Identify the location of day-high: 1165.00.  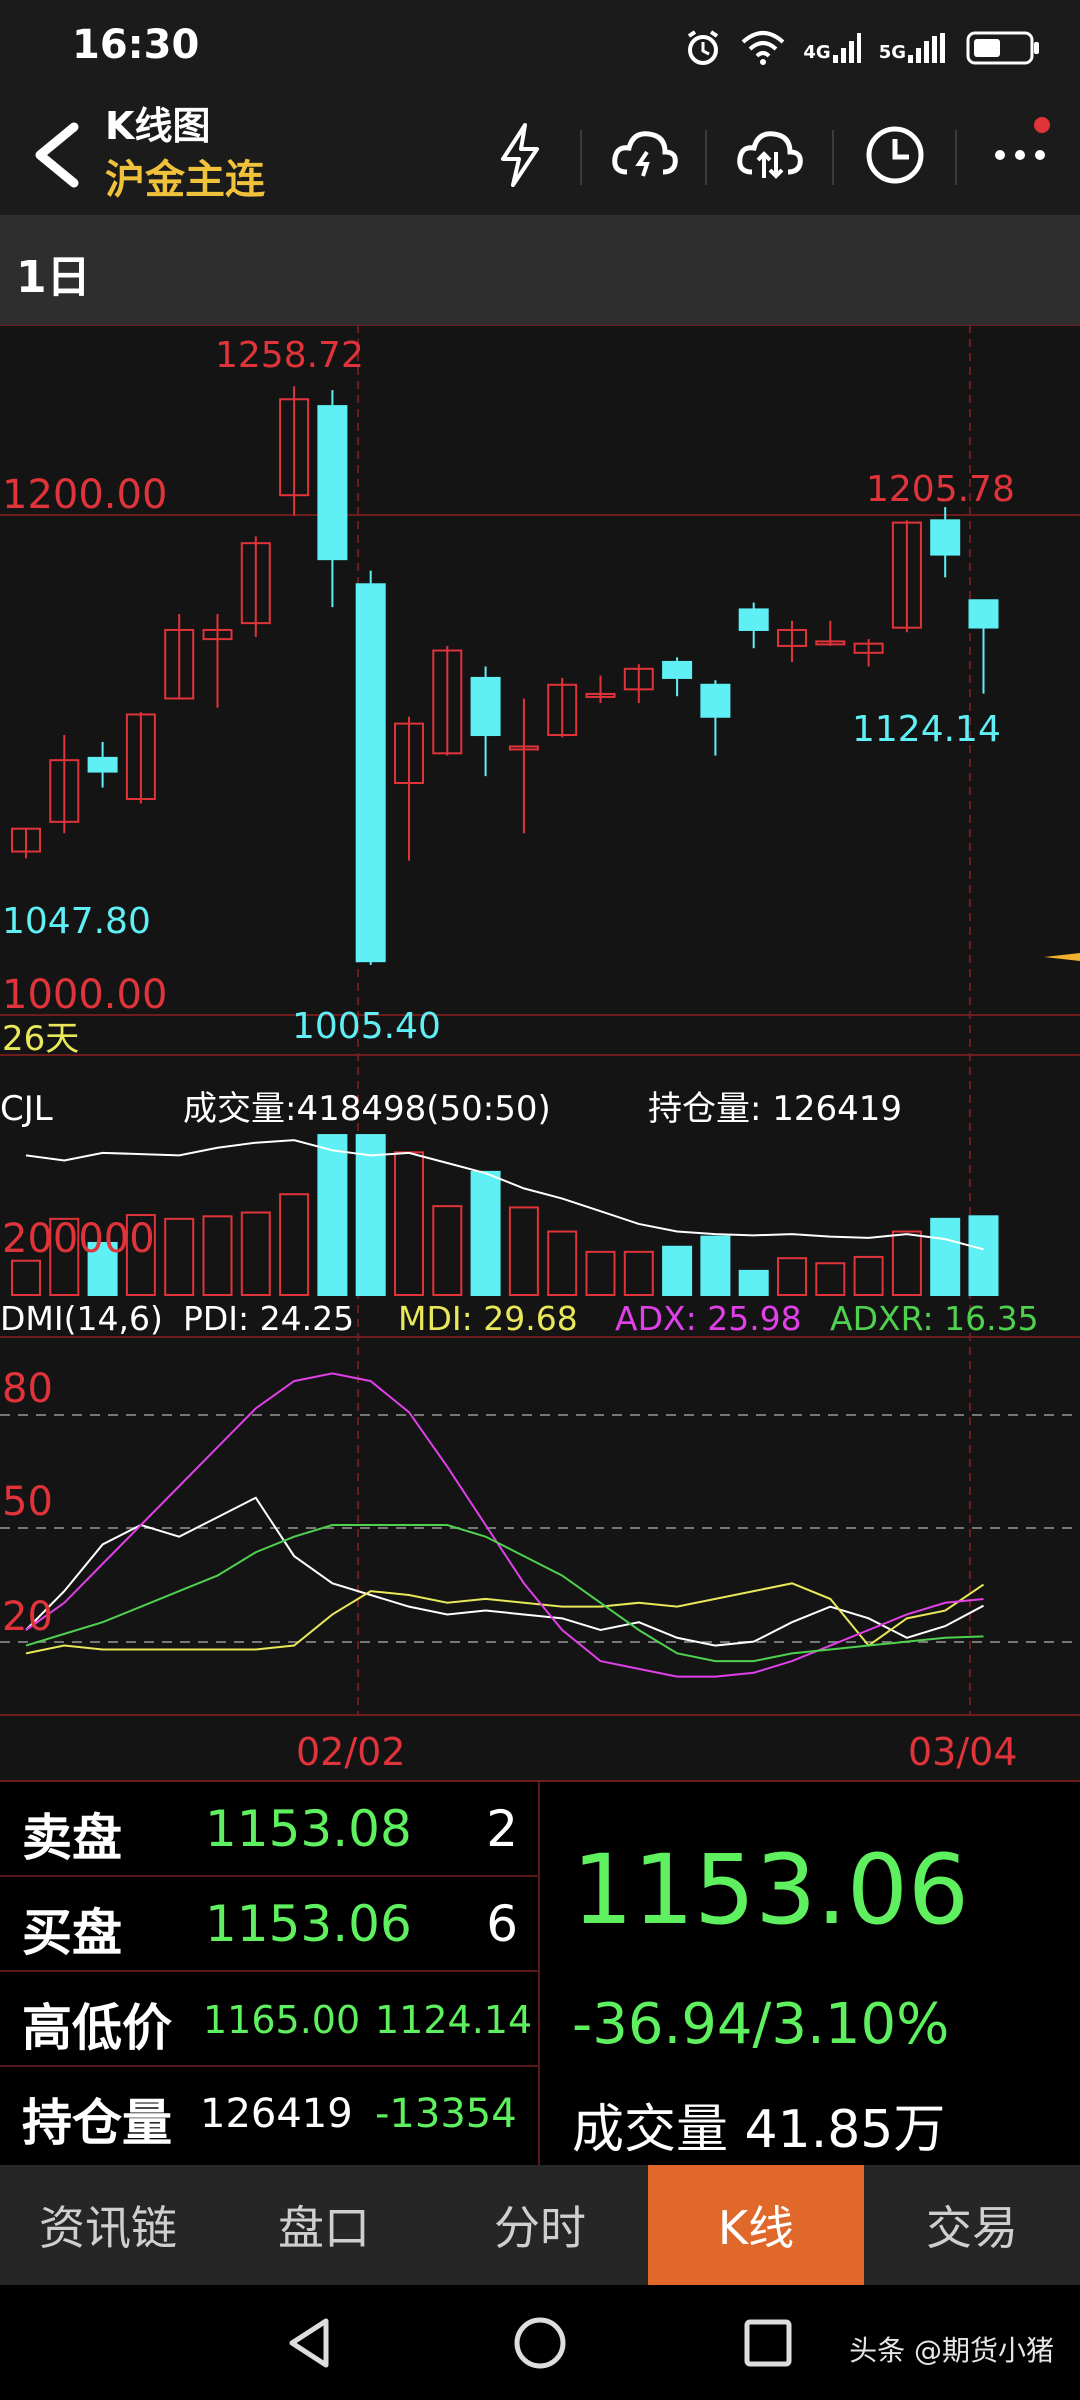
(282, 2020).